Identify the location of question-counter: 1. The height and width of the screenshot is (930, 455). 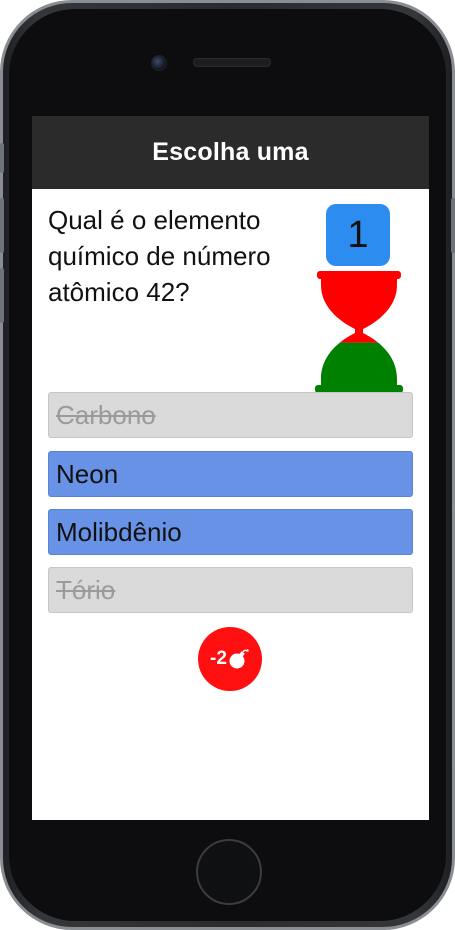
(358, 235).